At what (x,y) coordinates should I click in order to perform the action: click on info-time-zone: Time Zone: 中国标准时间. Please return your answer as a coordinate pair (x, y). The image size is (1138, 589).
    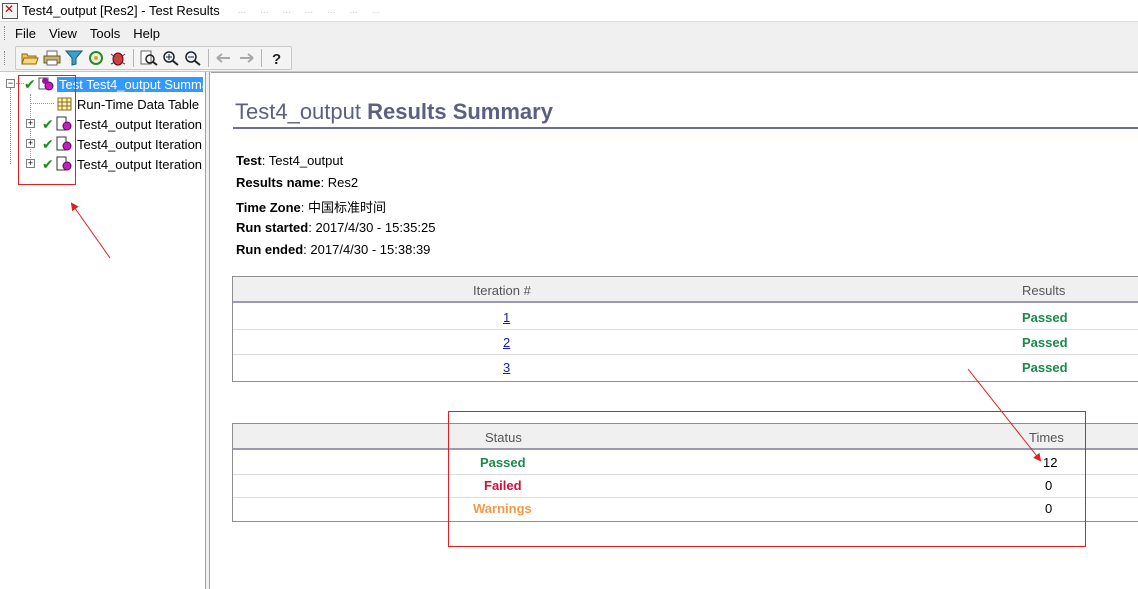
    Looking at the image, I should click on (311, 207).